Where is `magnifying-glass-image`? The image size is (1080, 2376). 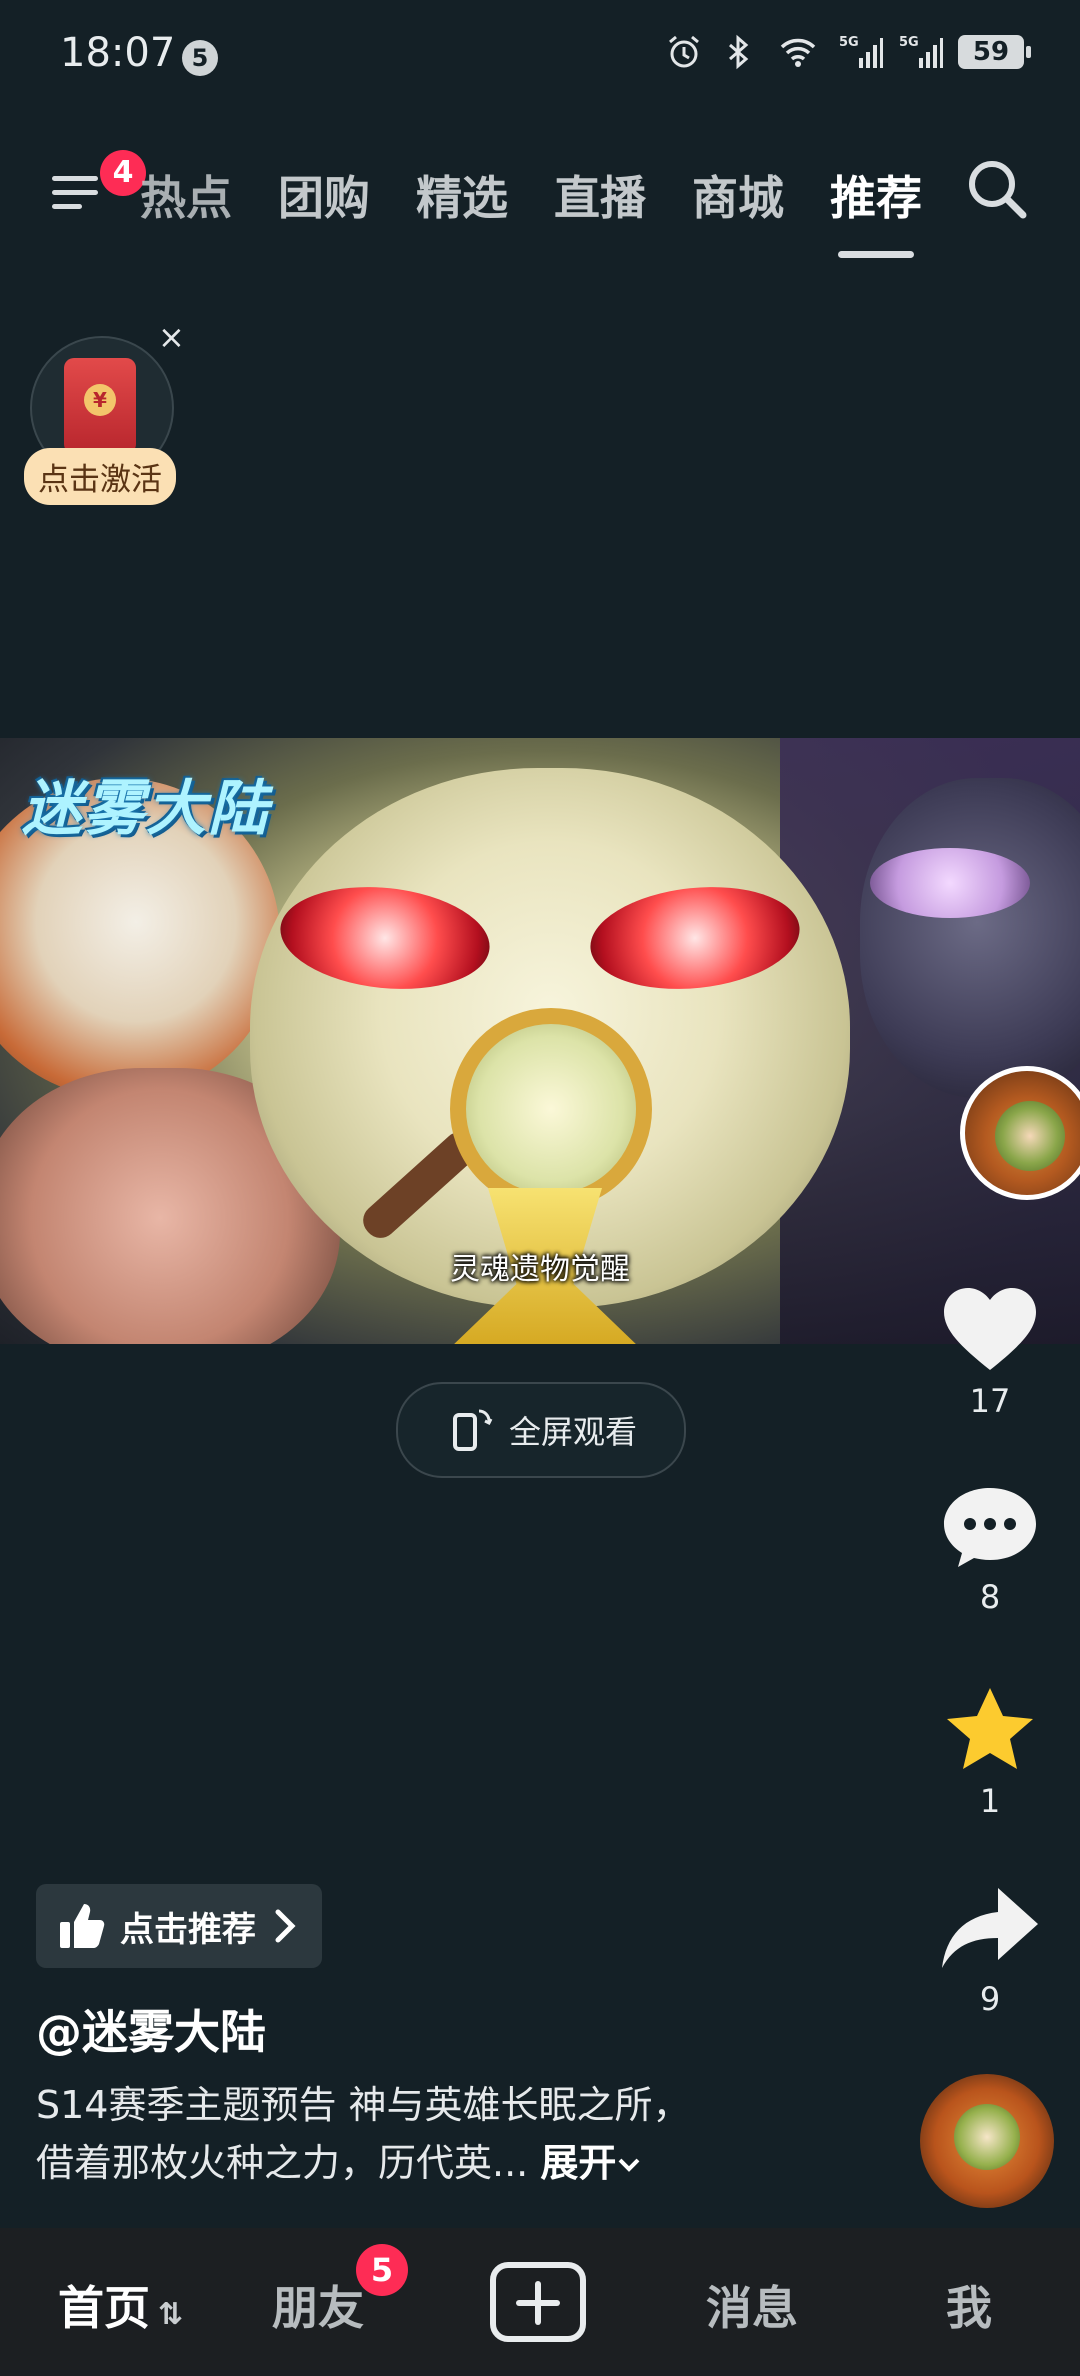
magnifying-glass-image is located at coordinates (551, 1109).